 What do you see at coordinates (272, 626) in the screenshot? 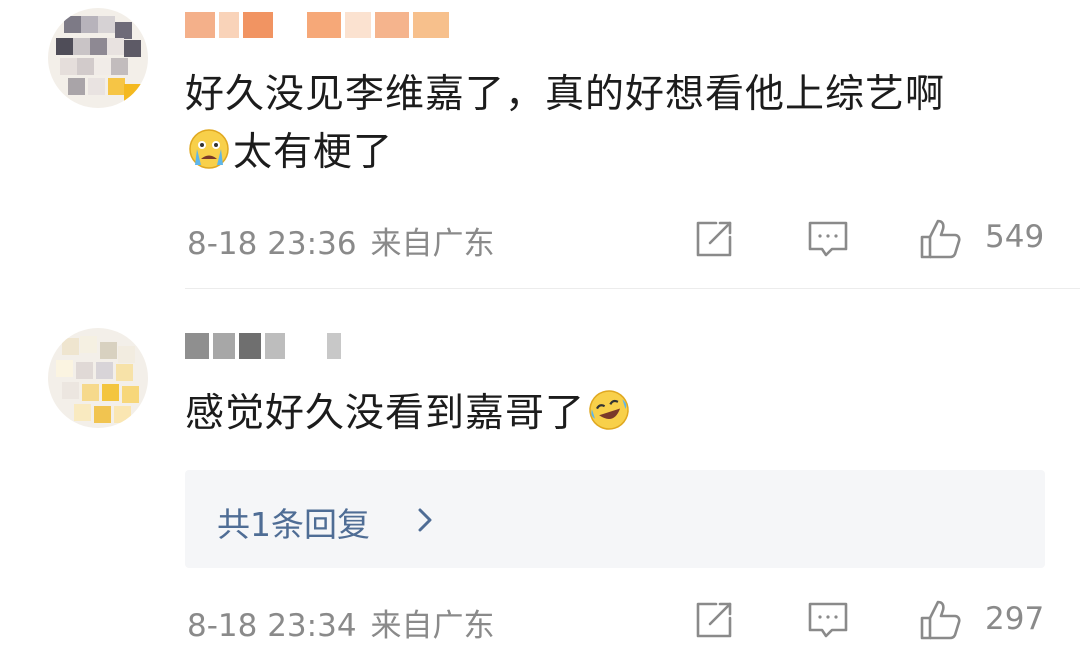
I see `comment-date: 8-18 23:34` at bounding box center [272, 626].